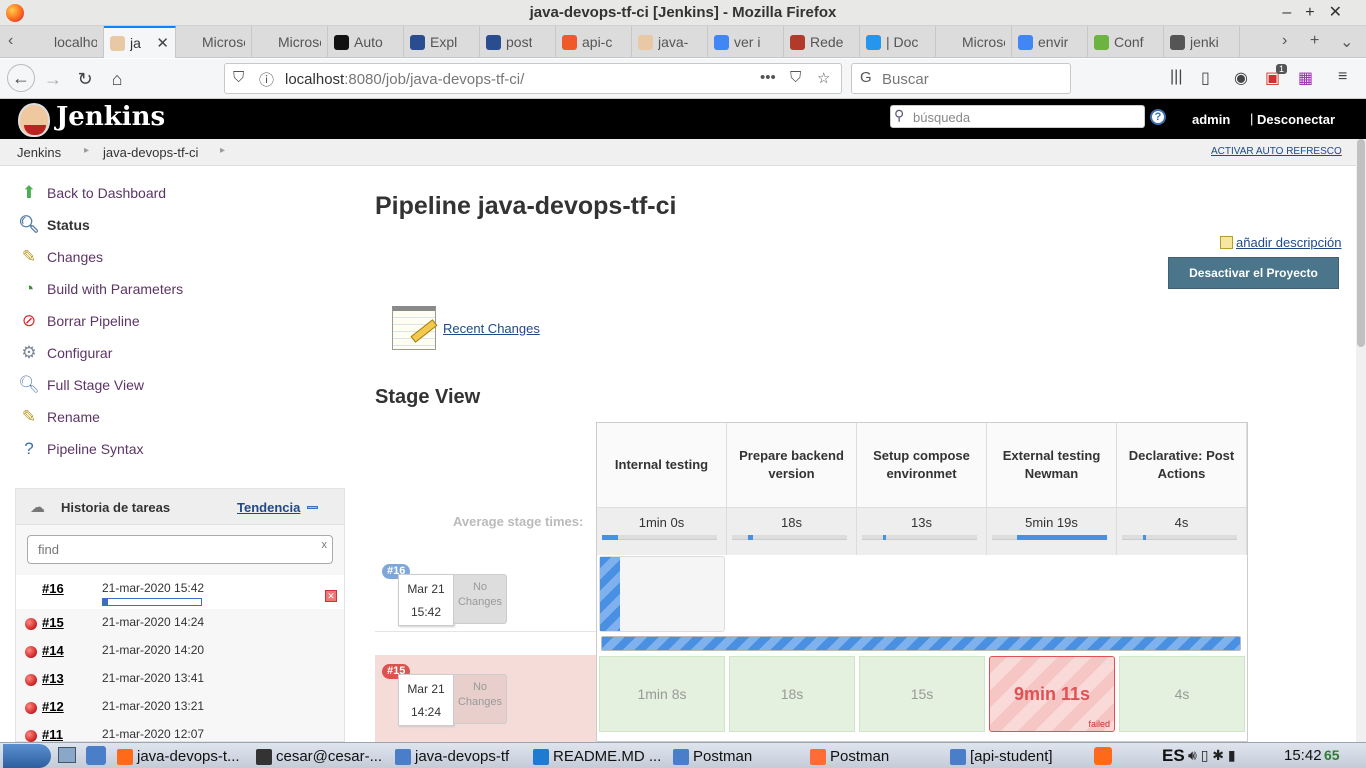 The height and width of the screenshot is (768, 1366). I want to click on stop-build-icon: ✕, so click(331, 596).